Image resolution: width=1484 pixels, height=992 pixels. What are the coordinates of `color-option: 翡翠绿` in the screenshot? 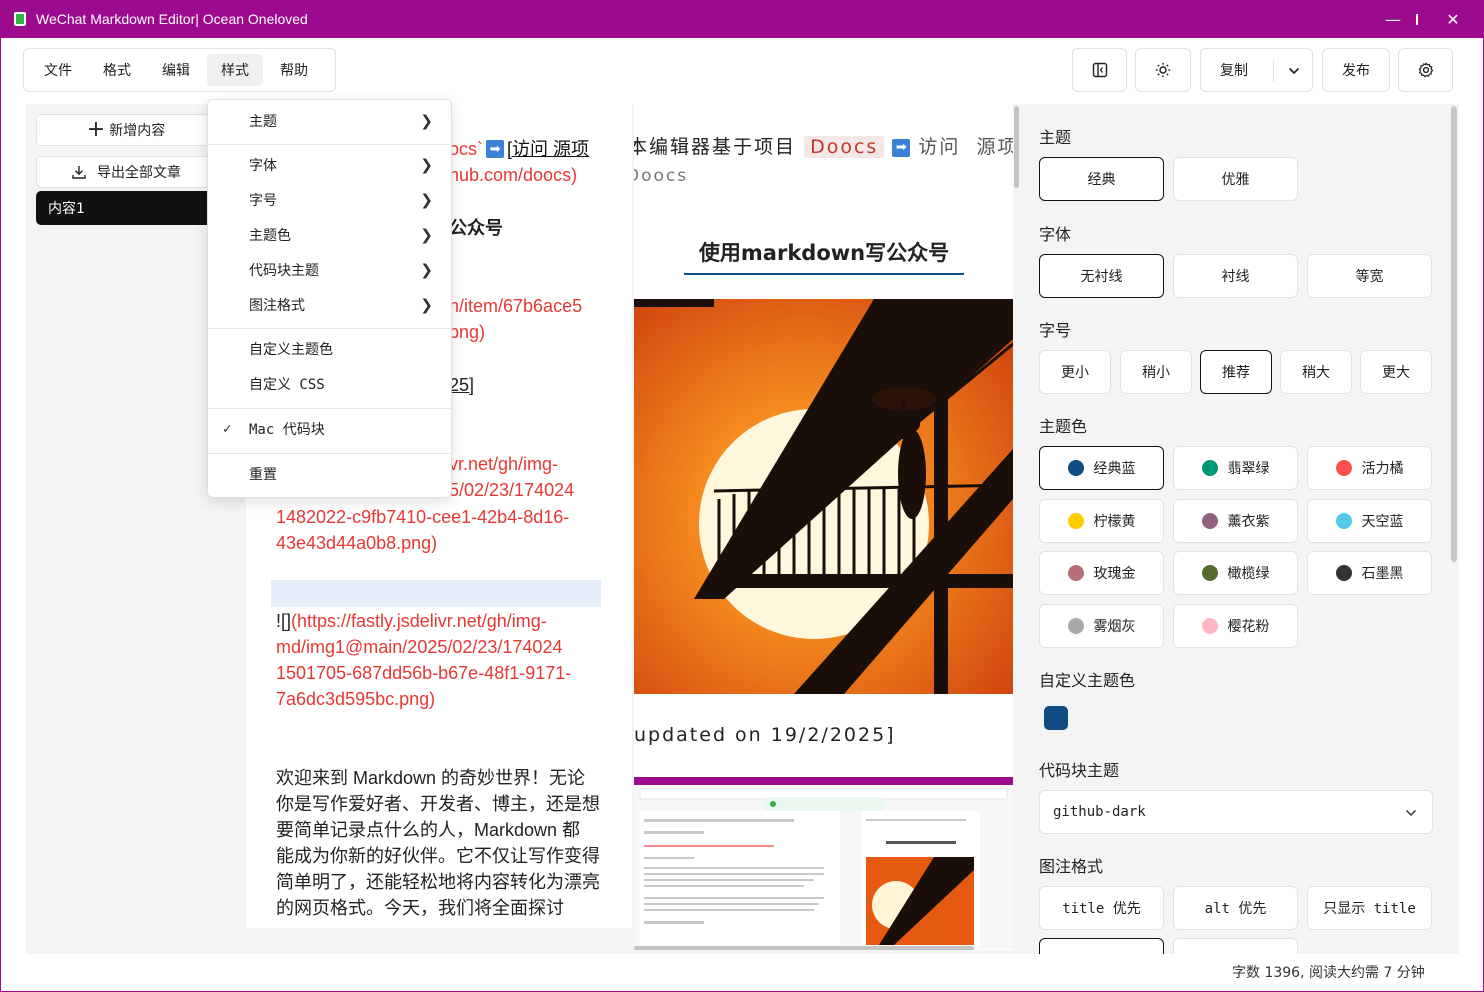 It's located at (1235, 468).